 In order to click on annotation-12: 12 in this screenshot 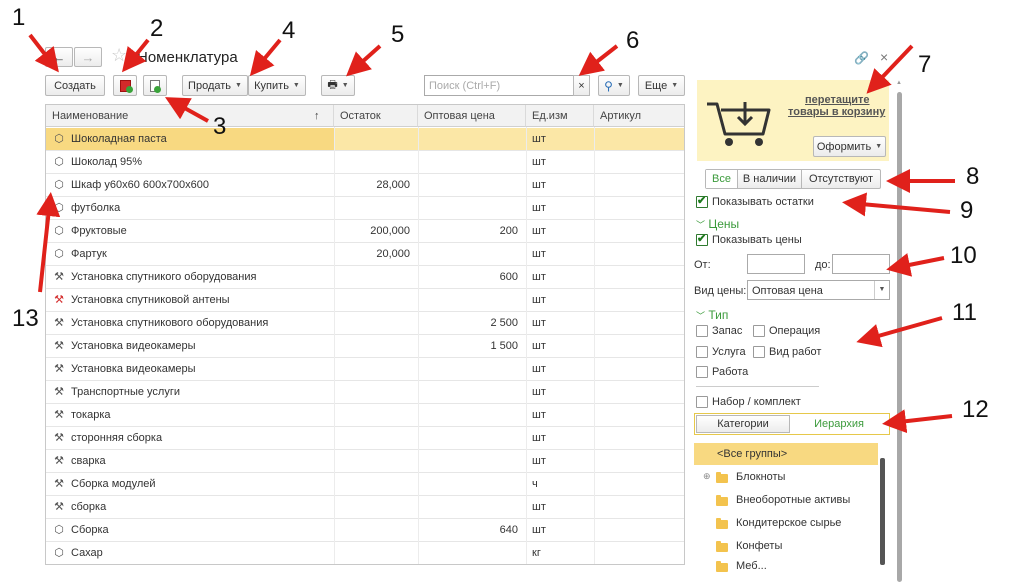, I will do `click(975, 409)`.